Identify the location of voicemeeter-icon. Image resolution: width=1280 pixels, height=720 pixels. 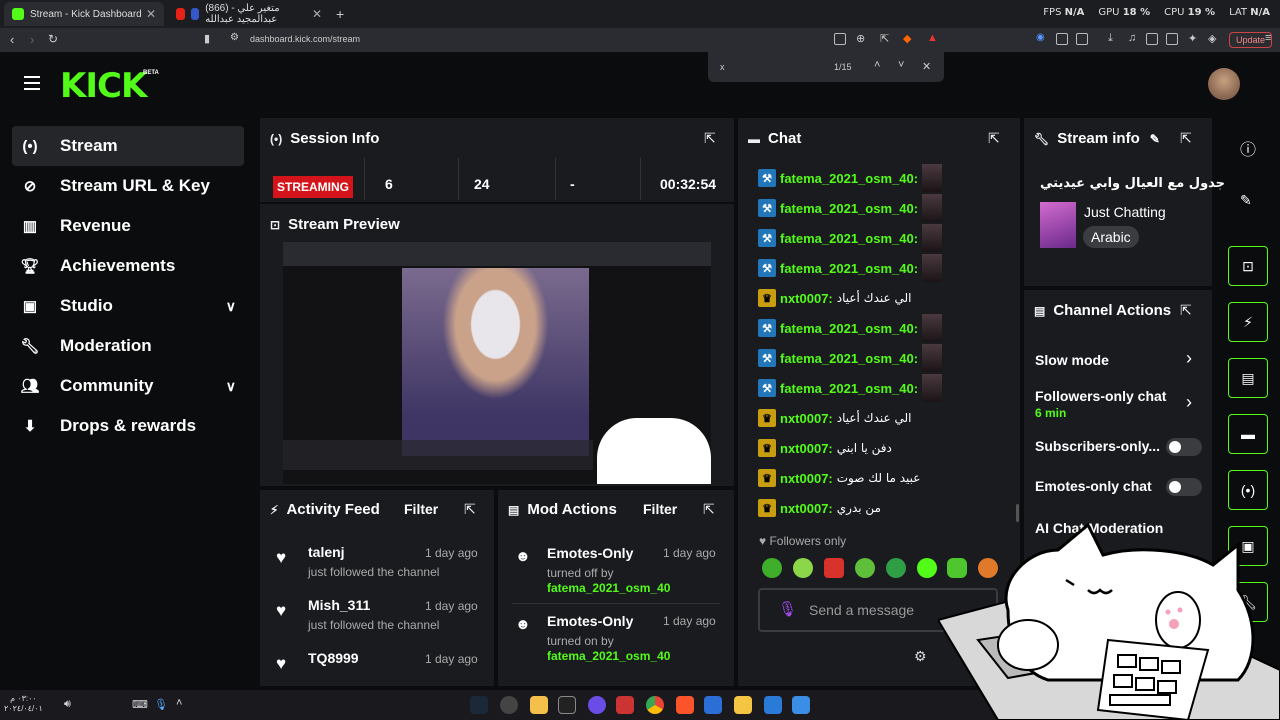
(625, 705).